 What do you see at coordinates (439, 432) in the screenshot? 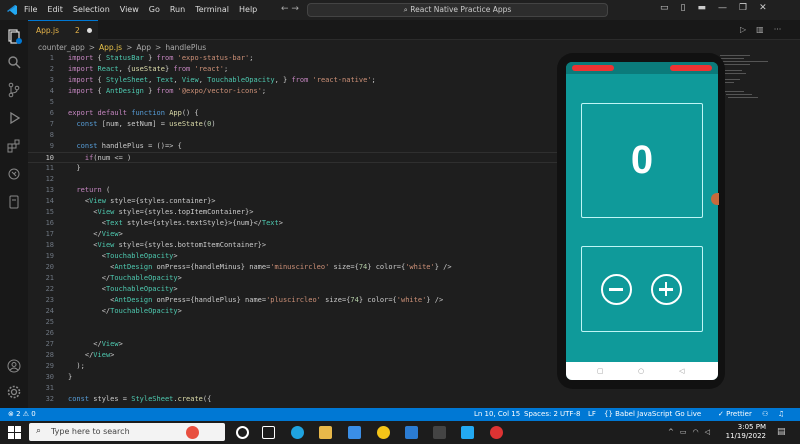
I see `snipping-tool-icon` at bounding box center [439, 432].